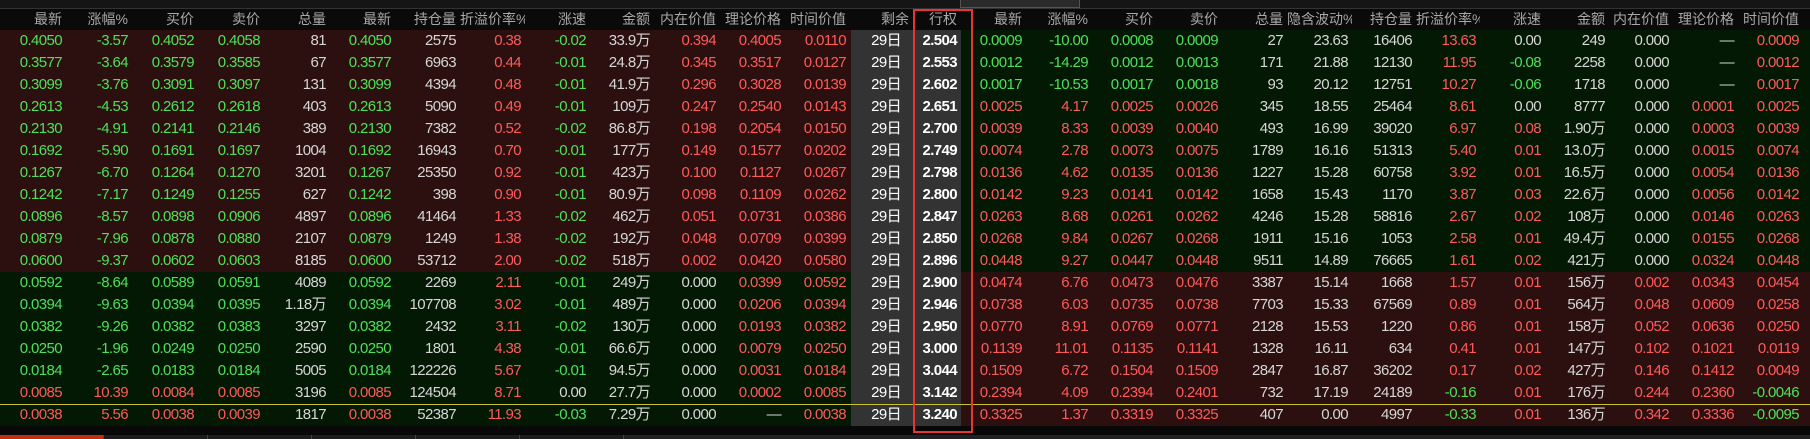 Image resolution: width=1810 pixels, height=439 pixels. What do you see at coordinates (362, 19) in the screenshot?
I see `call-header-last2: 最新` at bounding box center [362, 19].